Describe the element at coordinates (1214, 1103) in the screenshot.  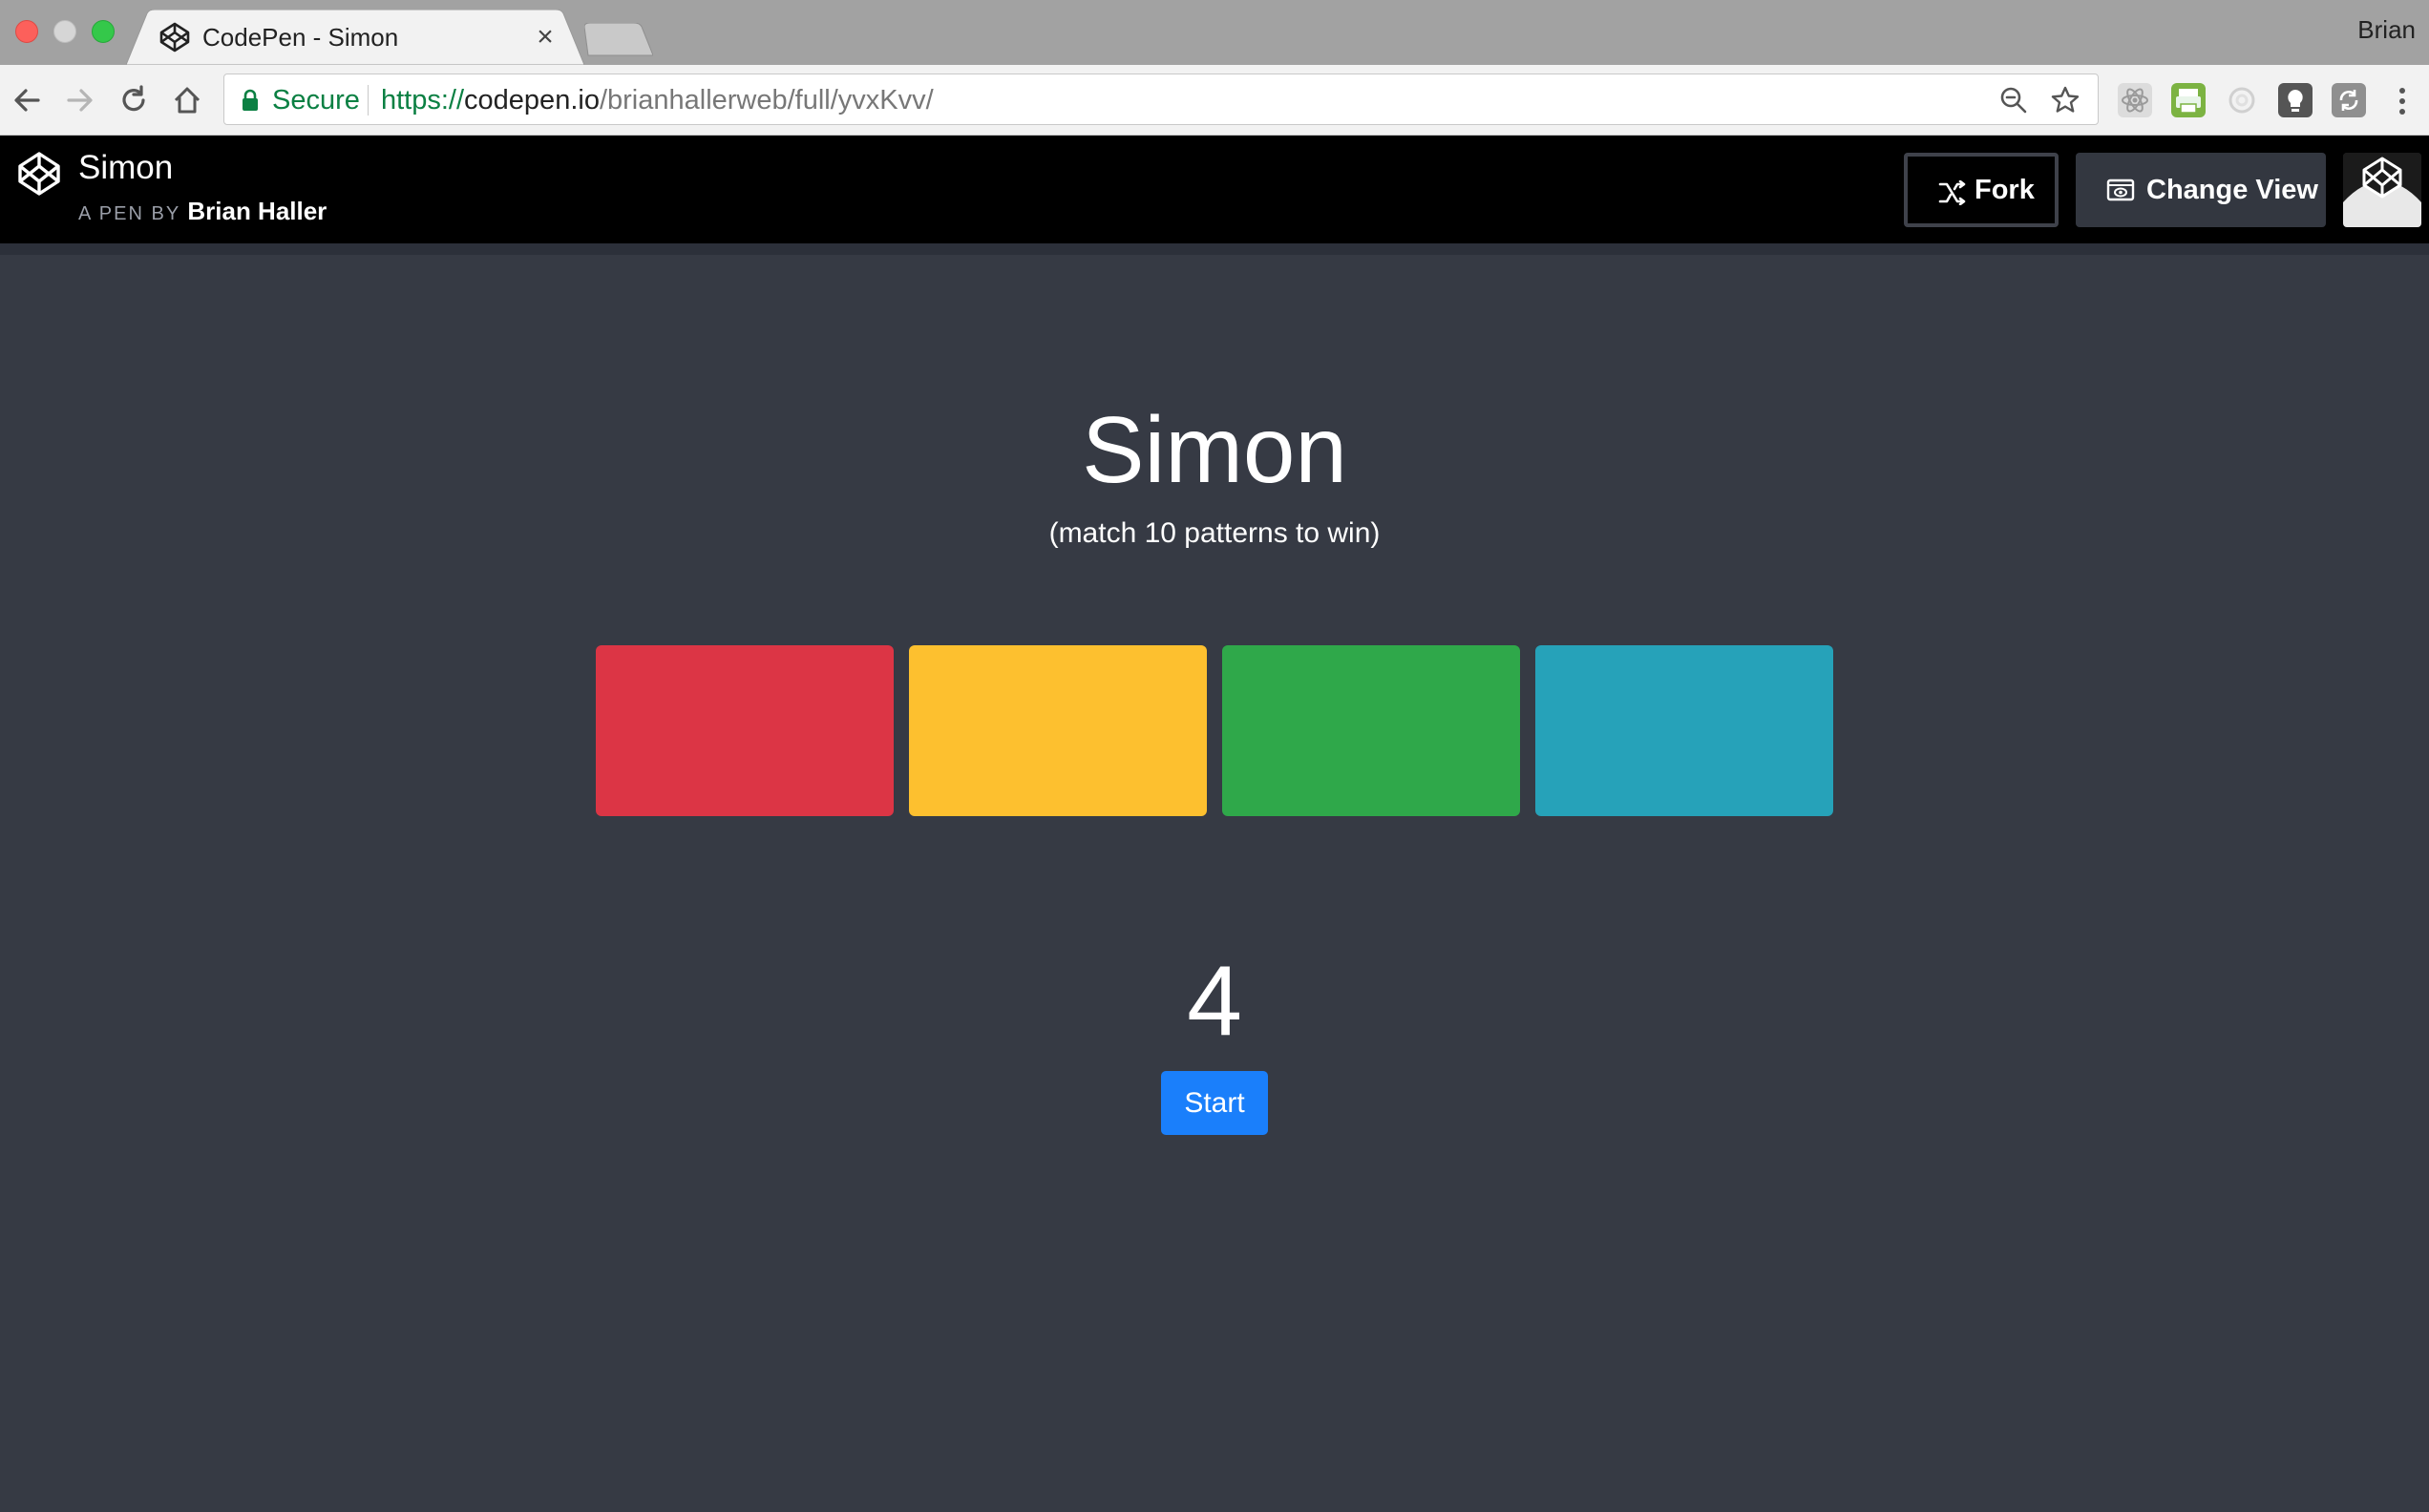
I see `start-button: Start` at that location.